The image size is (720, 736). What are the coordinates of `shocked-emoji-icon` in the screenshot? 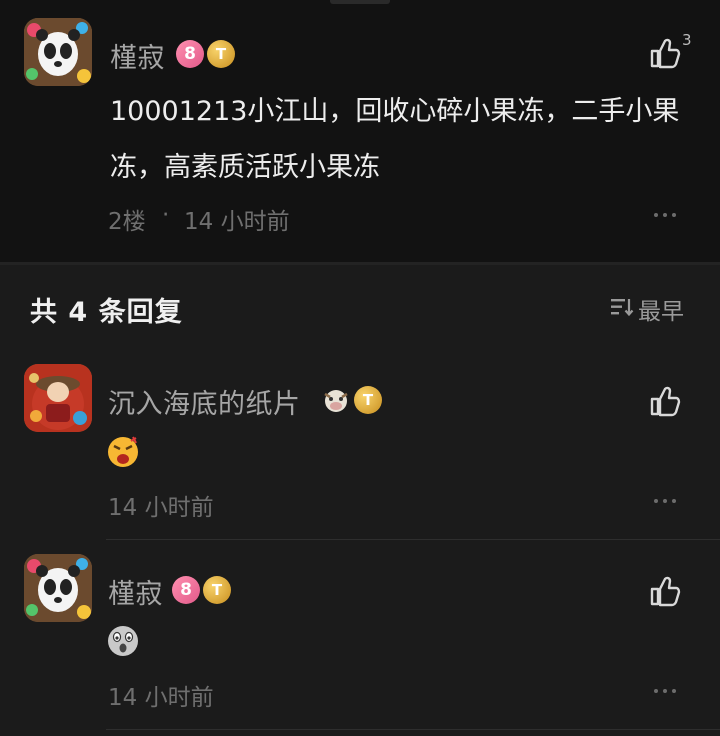 It's located at (123, 641).